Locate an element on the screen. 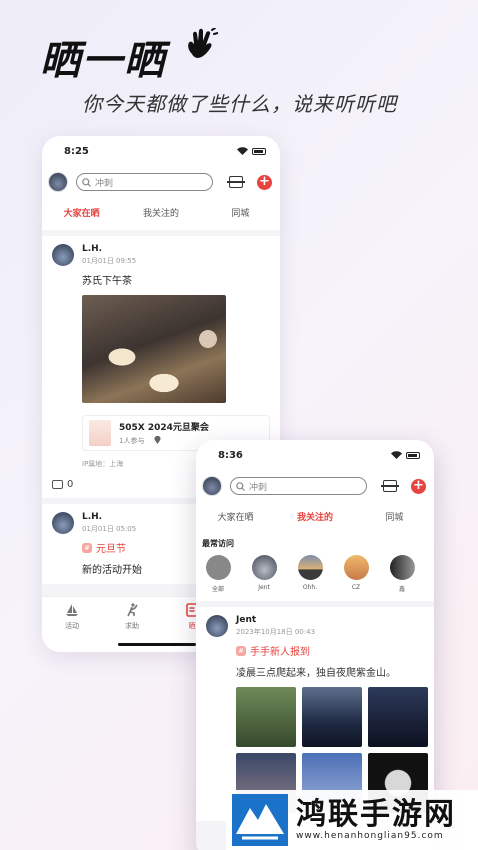 The width and height of the screenshot is (478, 850). frequent-visits-list: 全部 Jent Ohh. CZ 鑫 is located at coordinates (315, 575).